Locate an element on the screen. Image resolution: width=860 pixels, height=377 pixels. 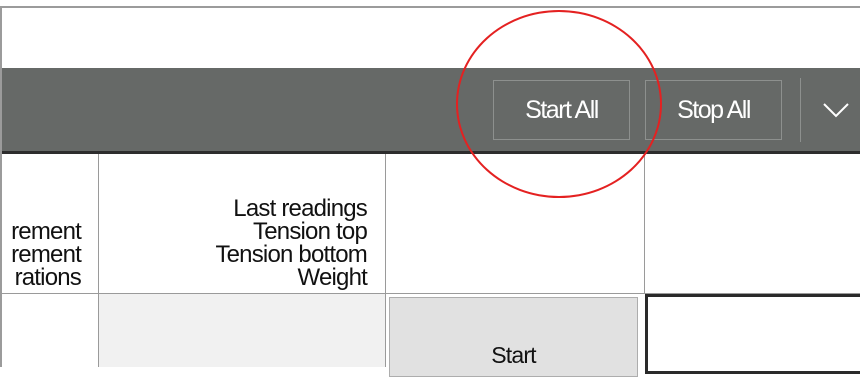
header-line-tension-top: Tension top is located at coordinates (310, 231).